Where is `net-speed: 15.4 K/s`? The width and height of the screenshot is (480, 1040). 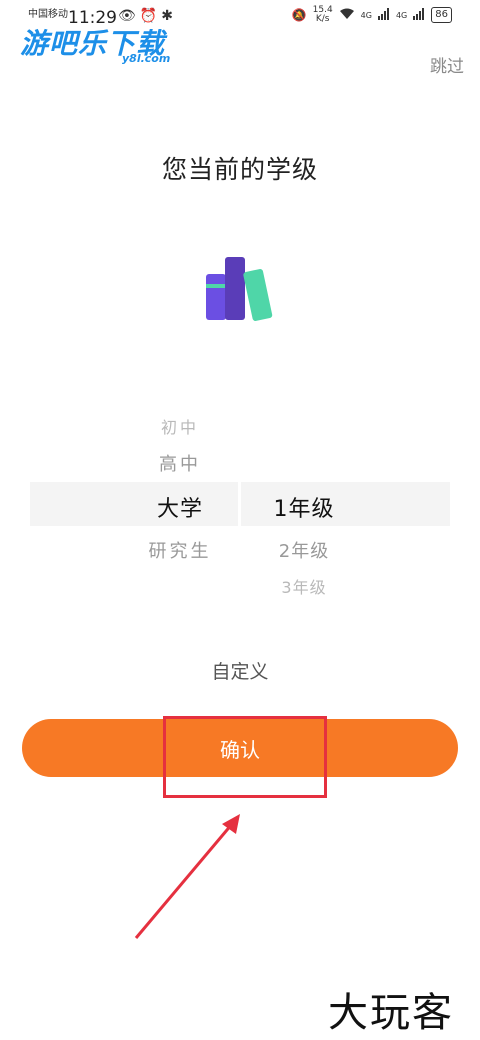 net-speed: 15.4 K/s is located at coordinates (323, 15).